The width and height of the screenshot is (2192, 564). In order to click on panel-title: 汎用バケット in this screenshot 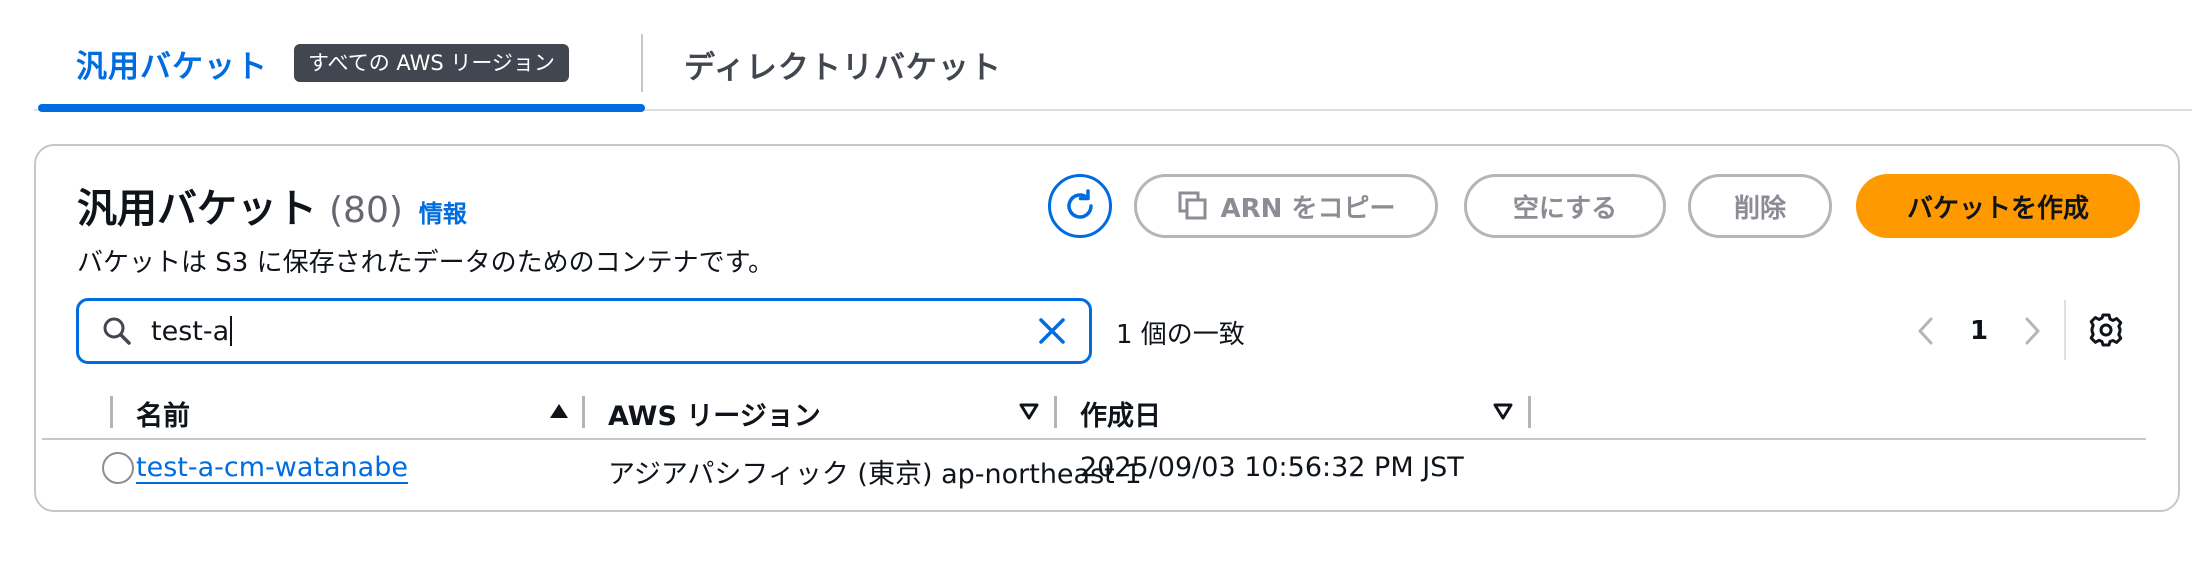, I will do `click(197, 209)`.